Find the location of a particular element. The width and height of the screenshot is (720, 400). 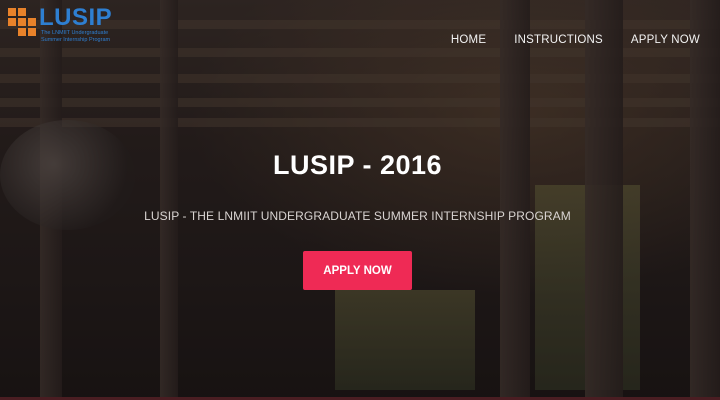

main-nav: HOME INSTRUCTIONS APPLY NOW is located at coordinates (575, 40).